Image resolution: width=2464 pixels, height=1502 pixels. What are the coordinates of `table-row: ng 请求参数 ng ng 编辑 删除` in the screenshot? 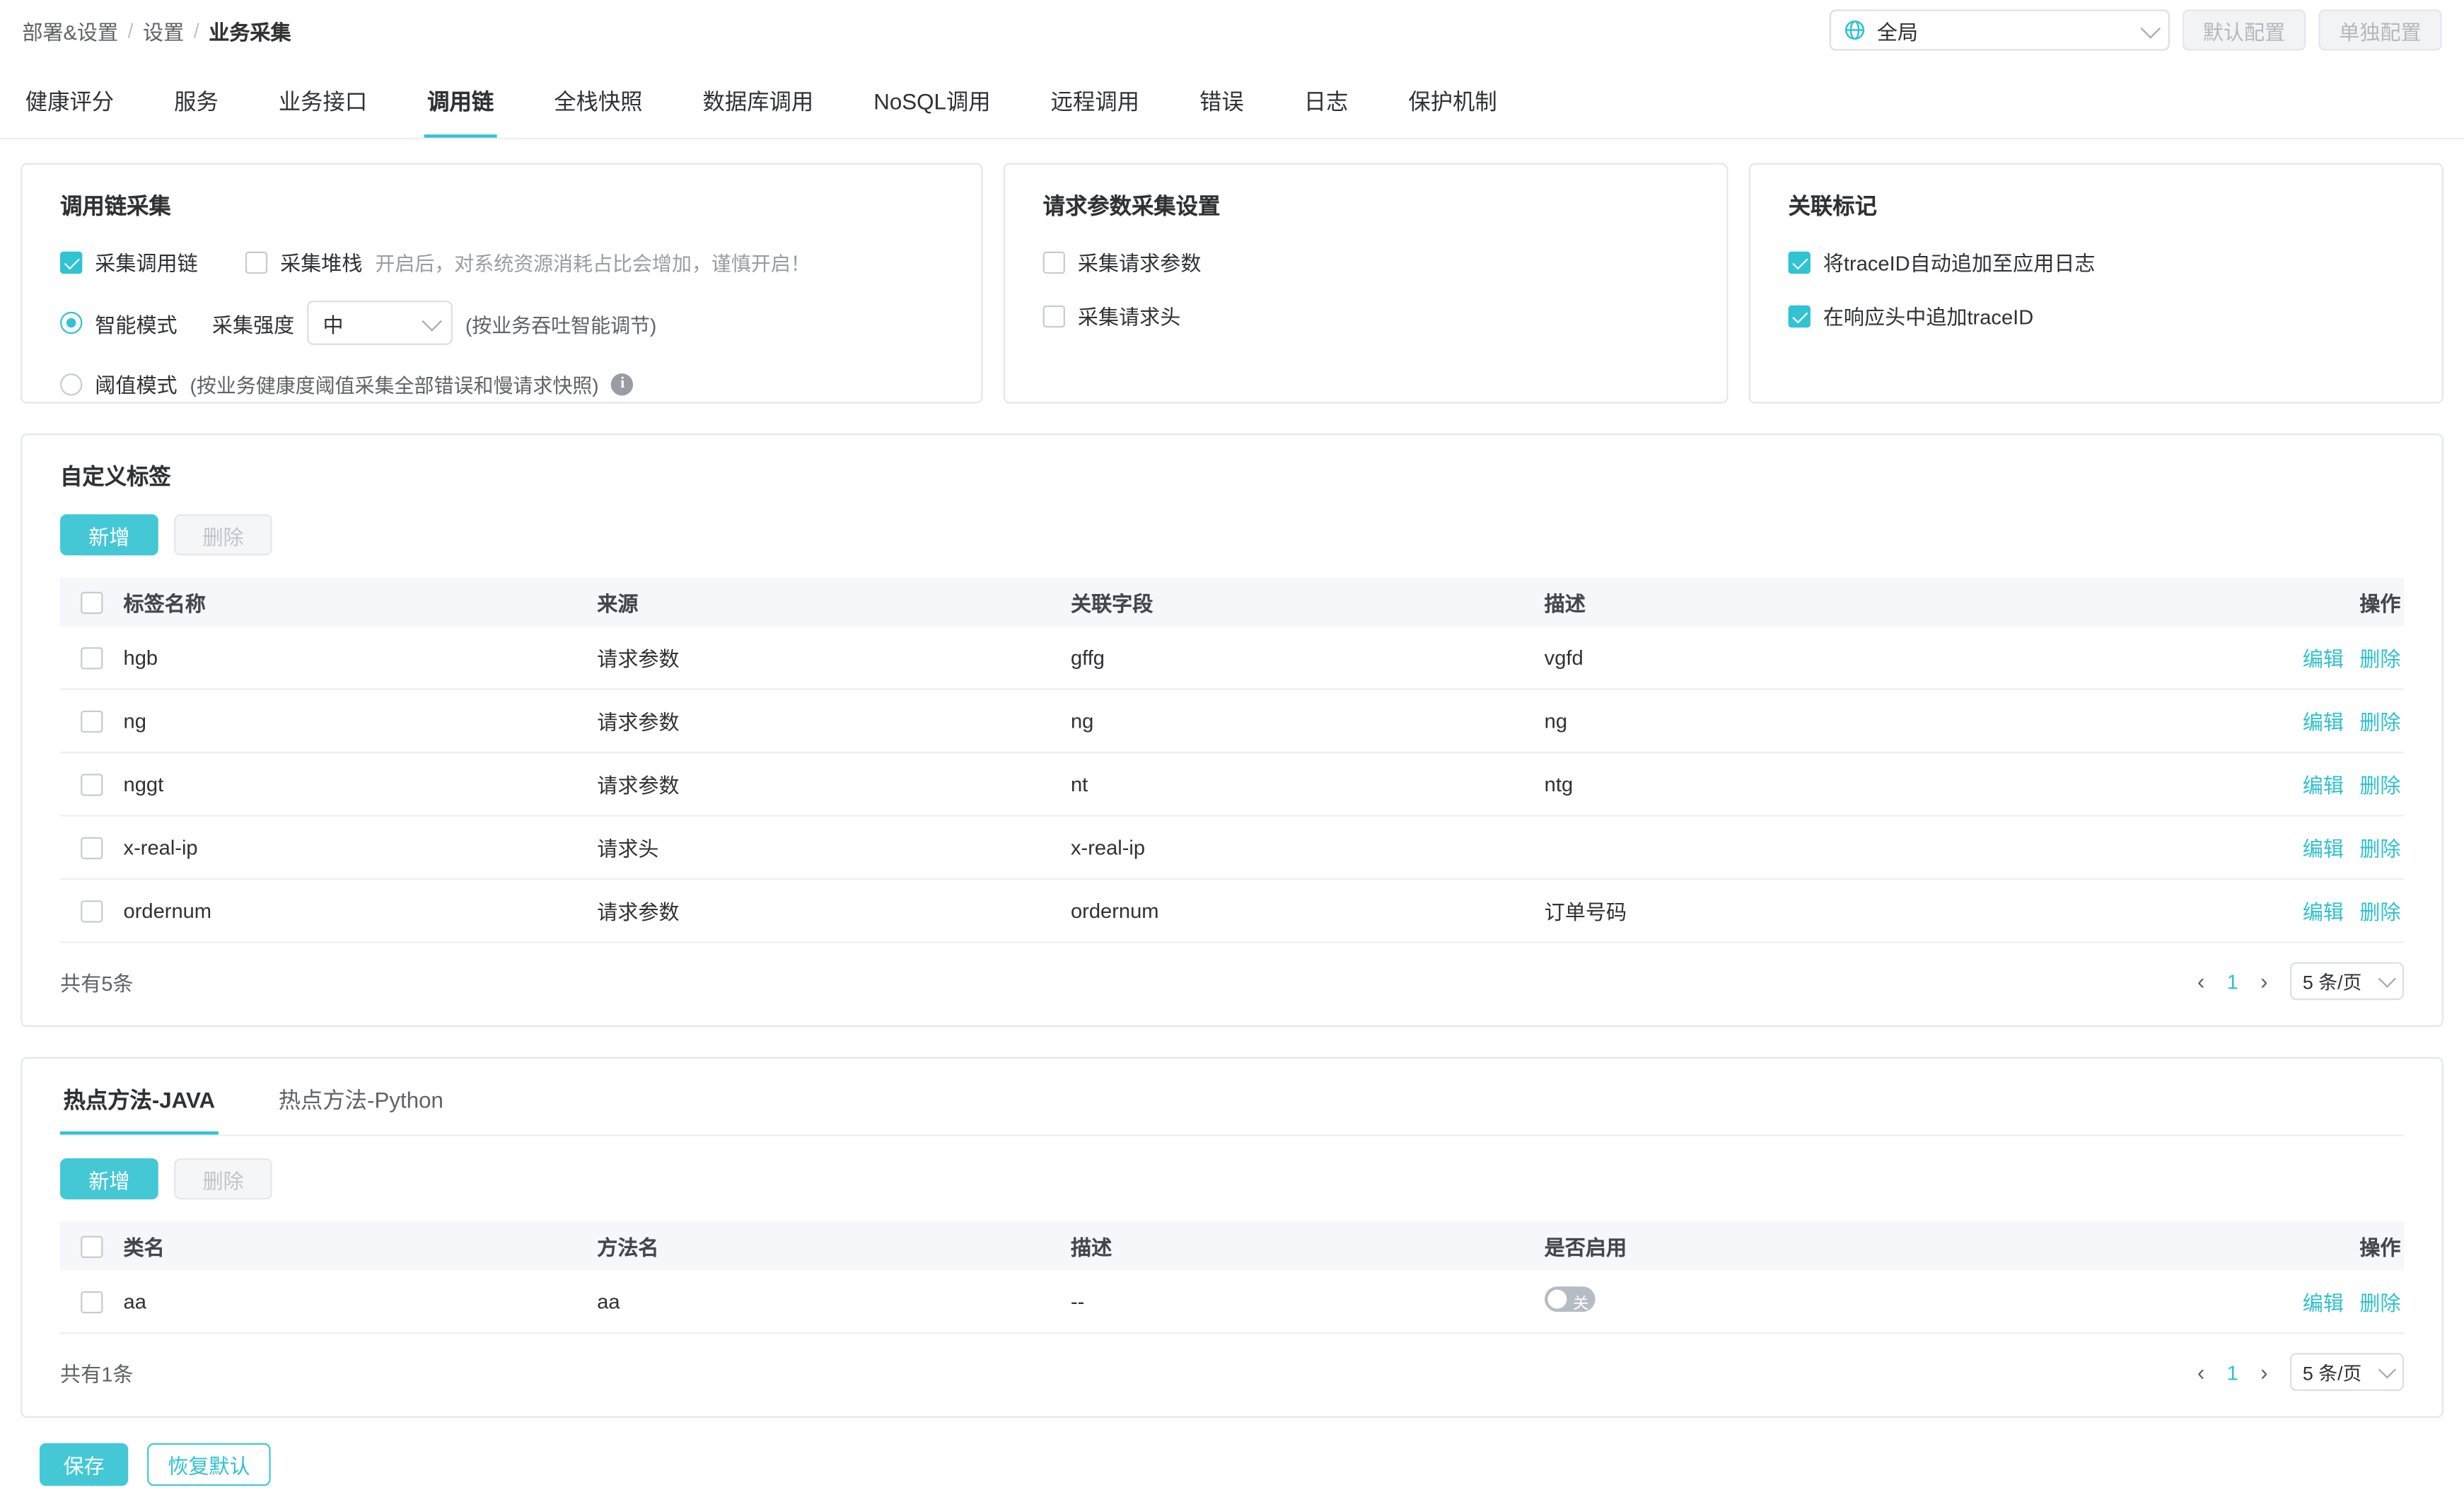 It's located at (1232, 722).